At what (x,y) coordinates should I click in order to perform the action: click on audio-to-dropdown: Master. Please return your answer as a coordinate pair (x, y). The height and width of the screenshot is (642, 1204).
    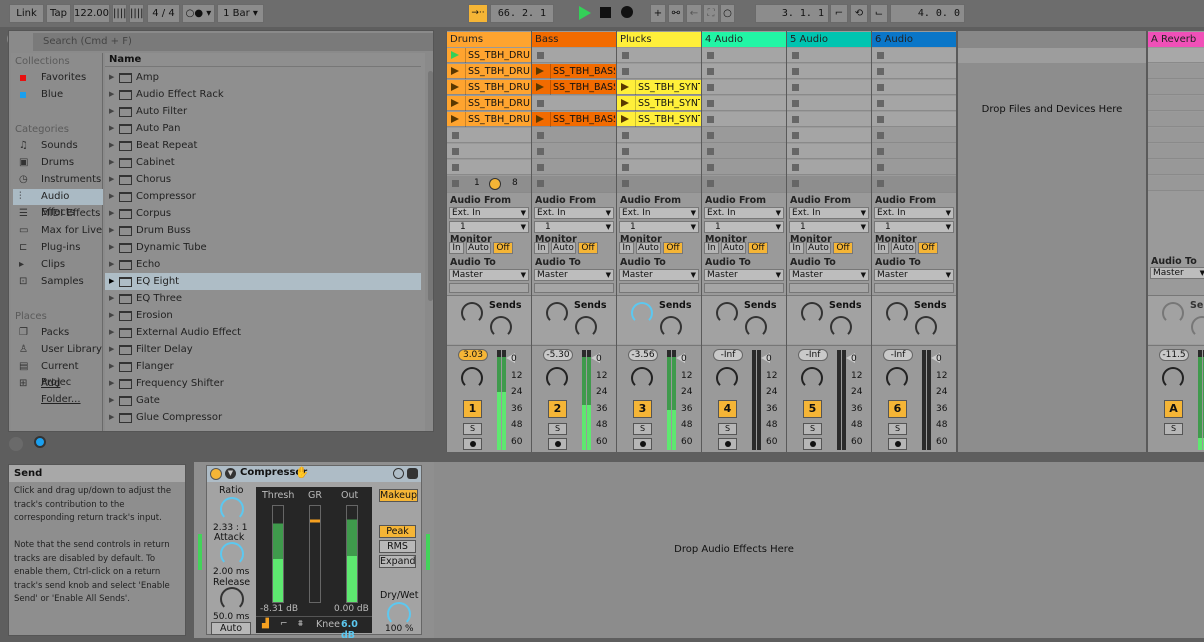
    Looking at the image, I should click on (574, 275).